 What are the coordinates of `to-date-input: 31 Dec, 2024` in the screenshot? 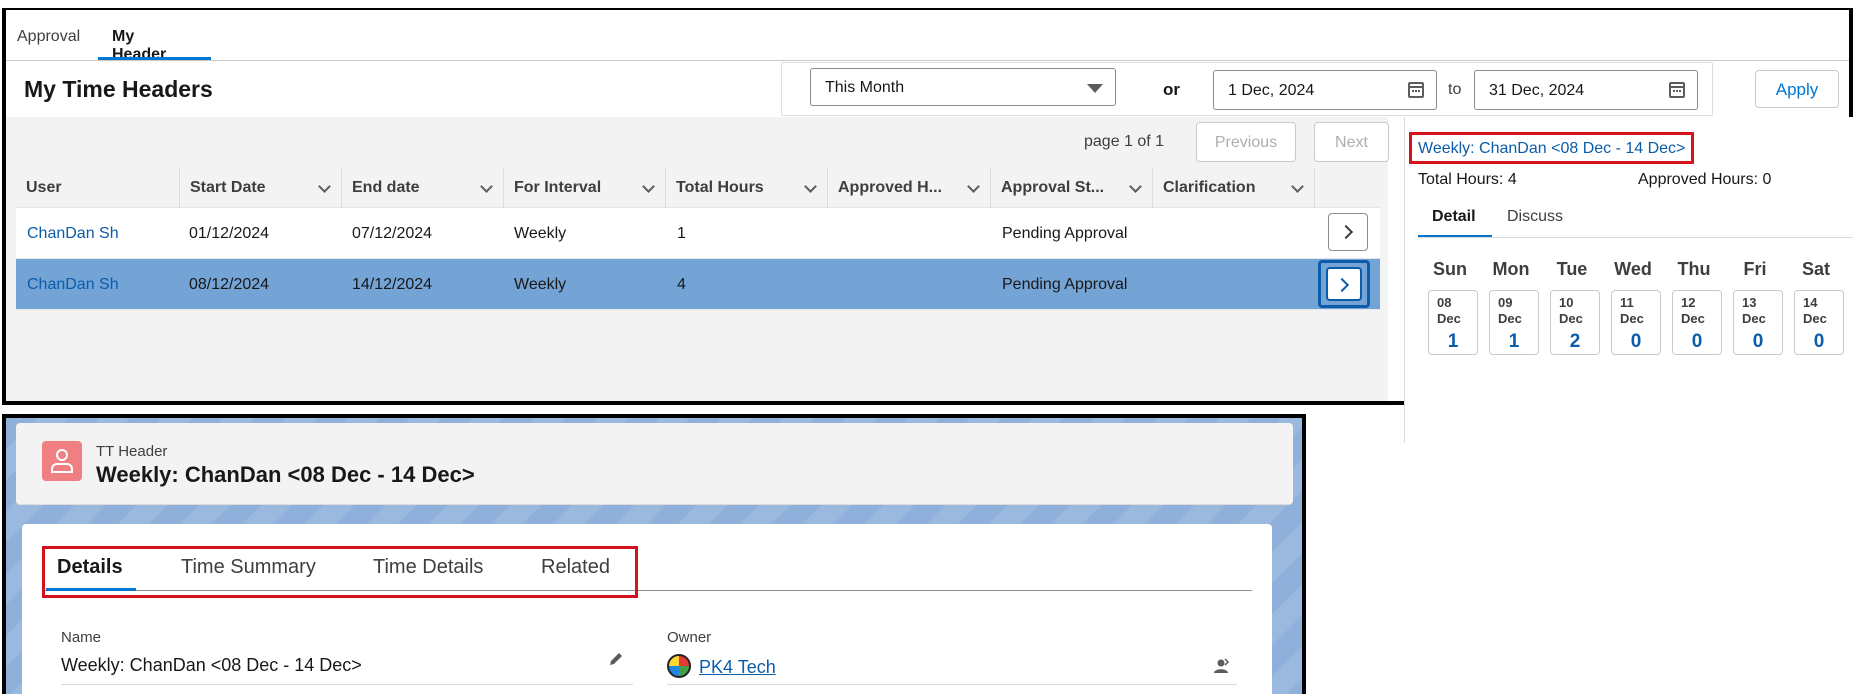 It's located at (1586, 90).